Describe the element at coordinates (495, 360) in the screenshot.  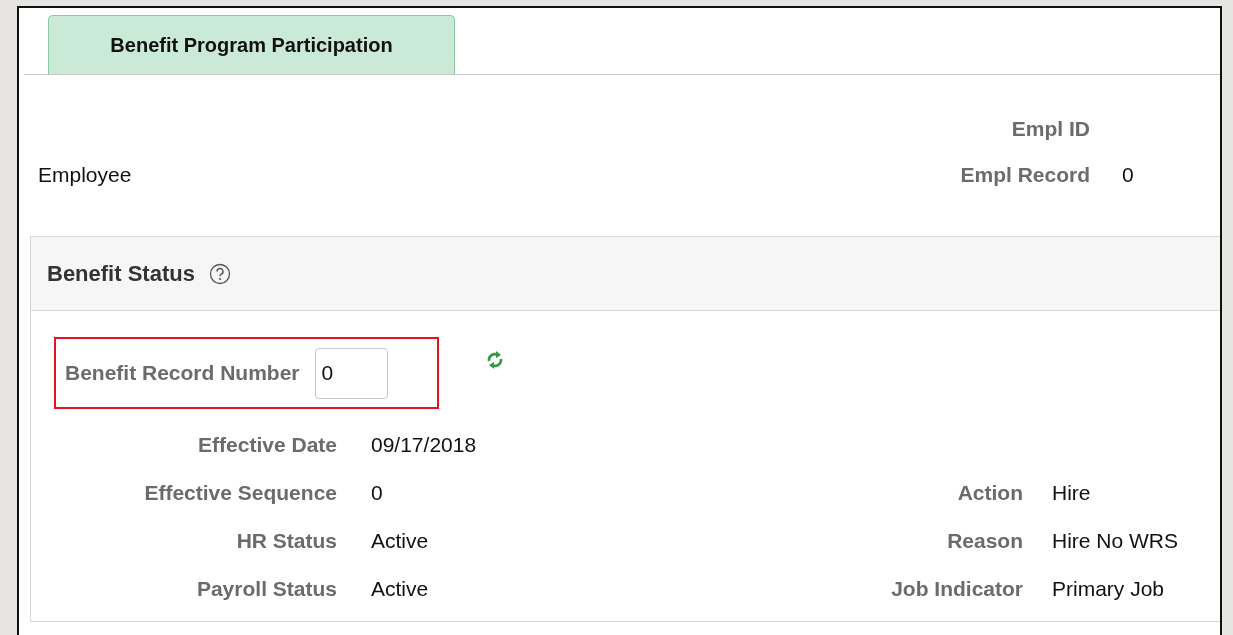
I see `refresh-icon` at that location.